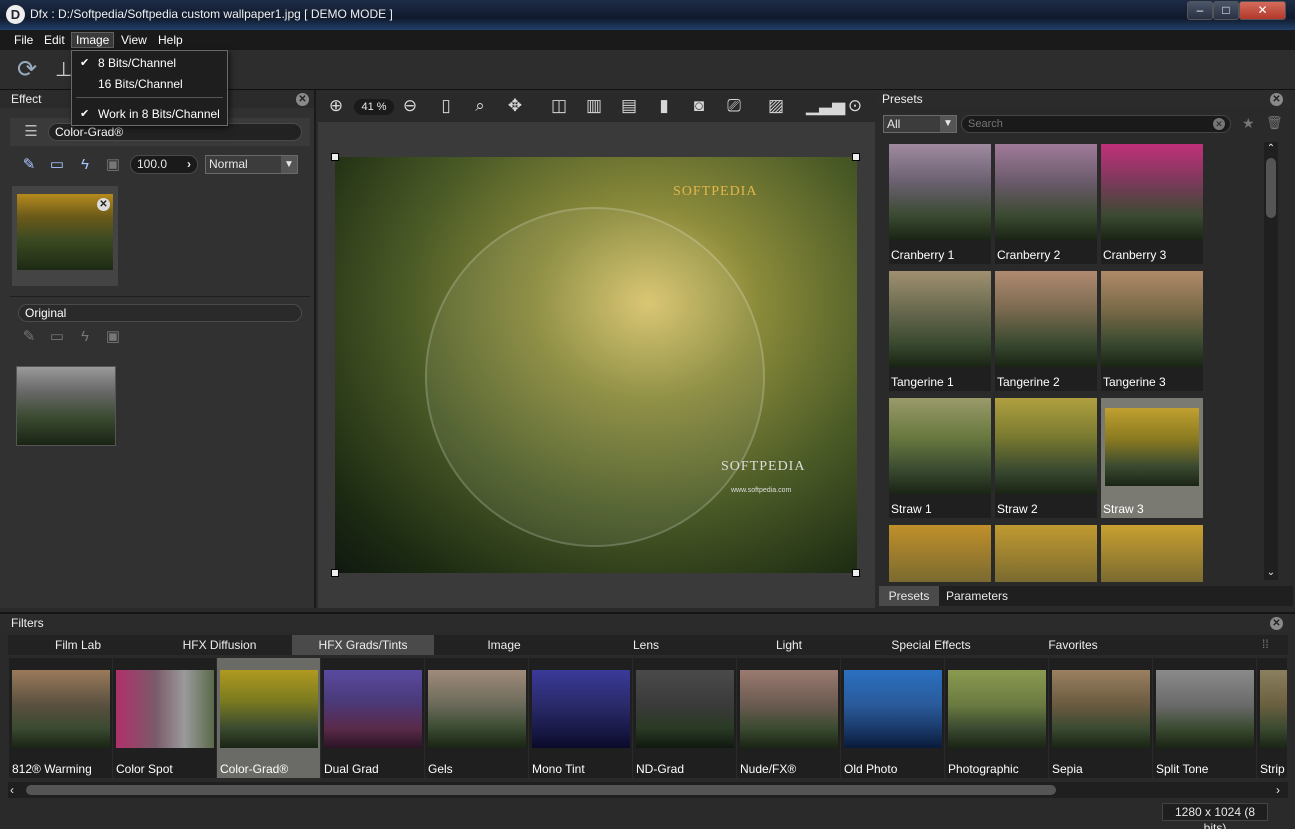 The height and width of the screenshot is (829, 1295). I want to click on tab-hfx-grads-tints: HFX Grads/Tints, so click(363, 645).